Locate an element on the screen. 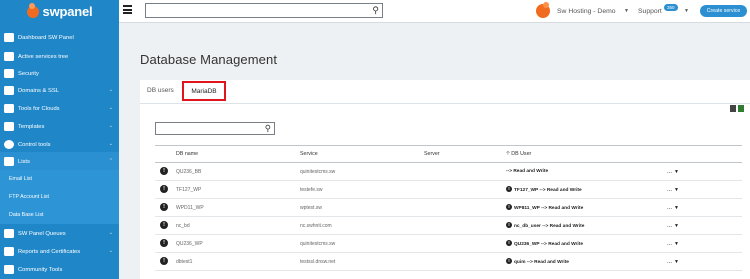 This screenshot has height=279, width=750. support-count-badge: 350 is located at coordinates (671, 7).